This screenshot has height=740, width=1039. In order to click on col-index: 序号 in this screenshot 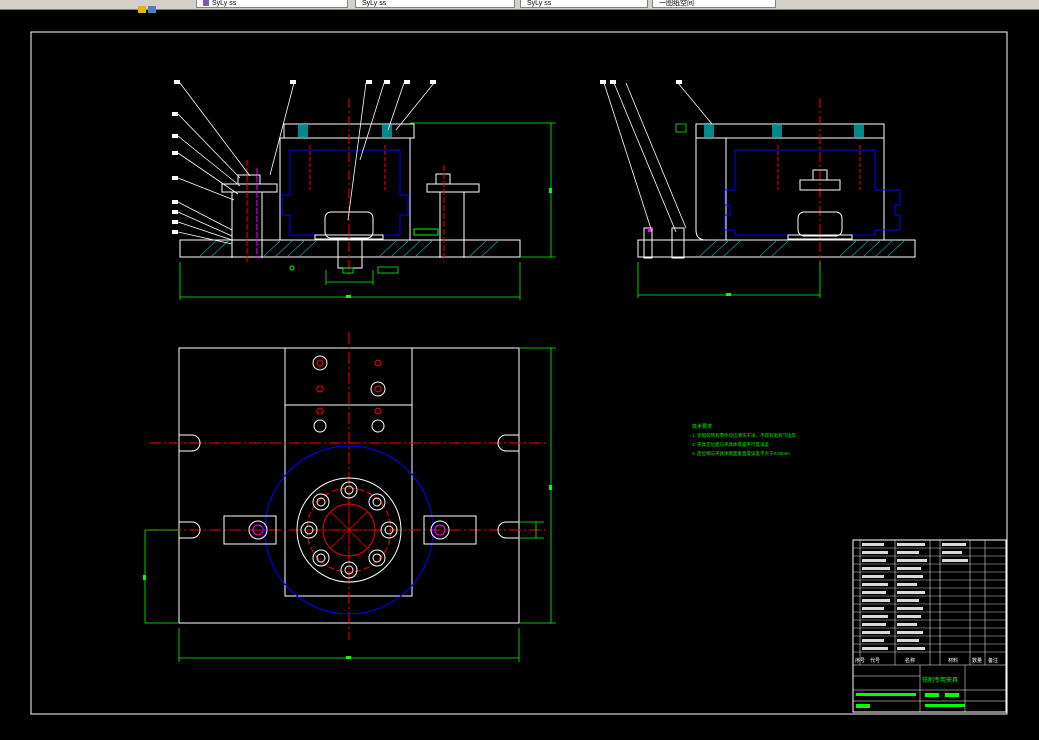, I will do `click(860, 660)`.